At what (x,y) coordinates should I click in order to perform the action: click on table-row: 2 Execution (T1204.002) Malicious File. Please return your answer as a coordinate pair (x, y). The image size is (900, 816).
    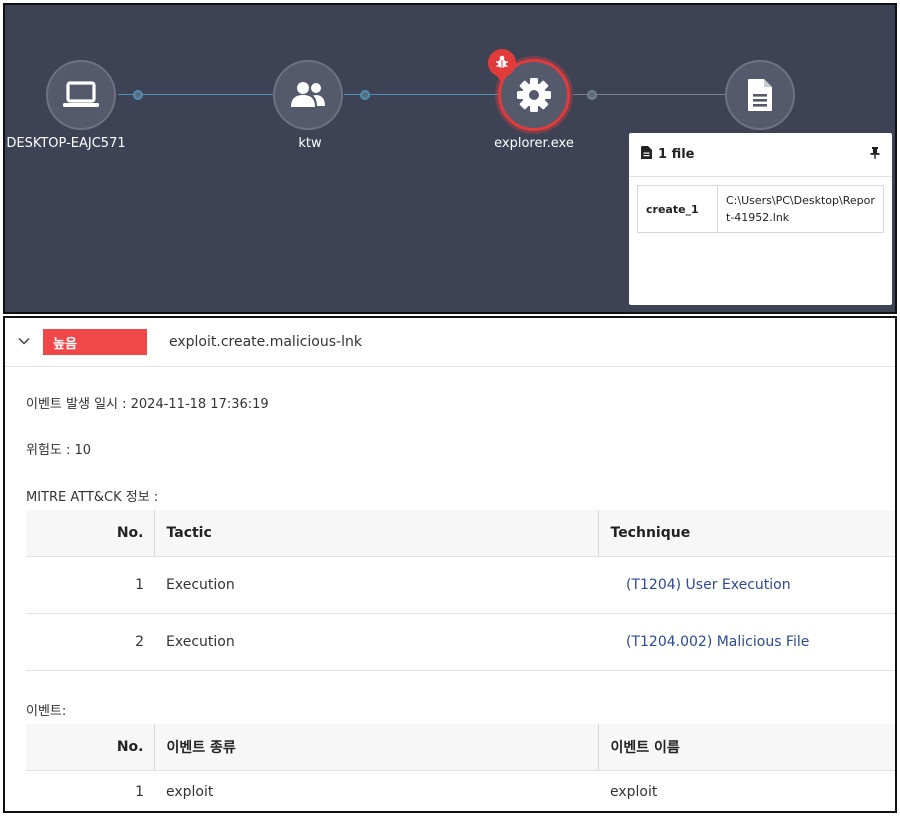
    Looking at the image, I should click on (460, 642).